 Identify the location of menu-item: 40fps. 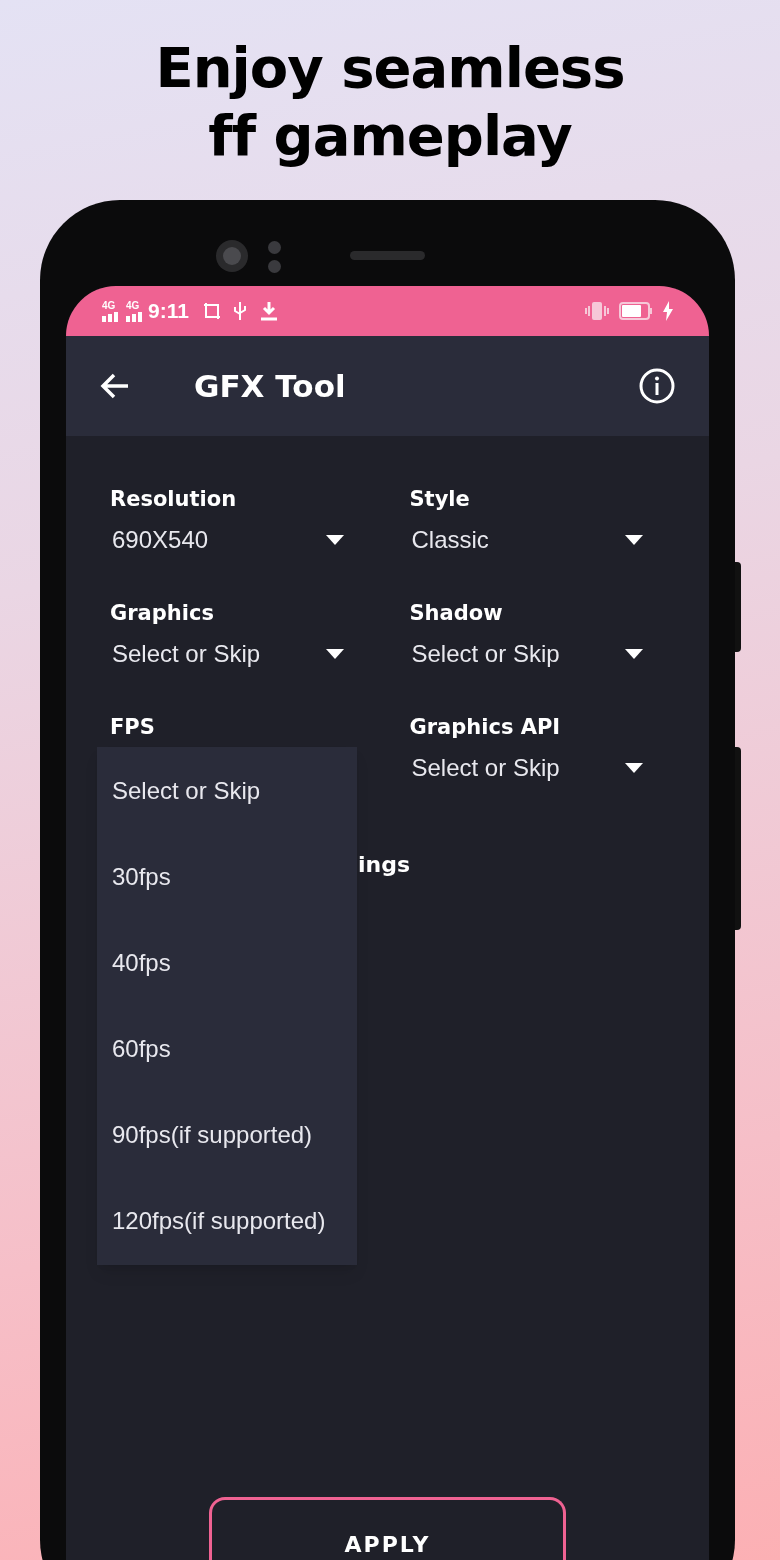
(227, 963).